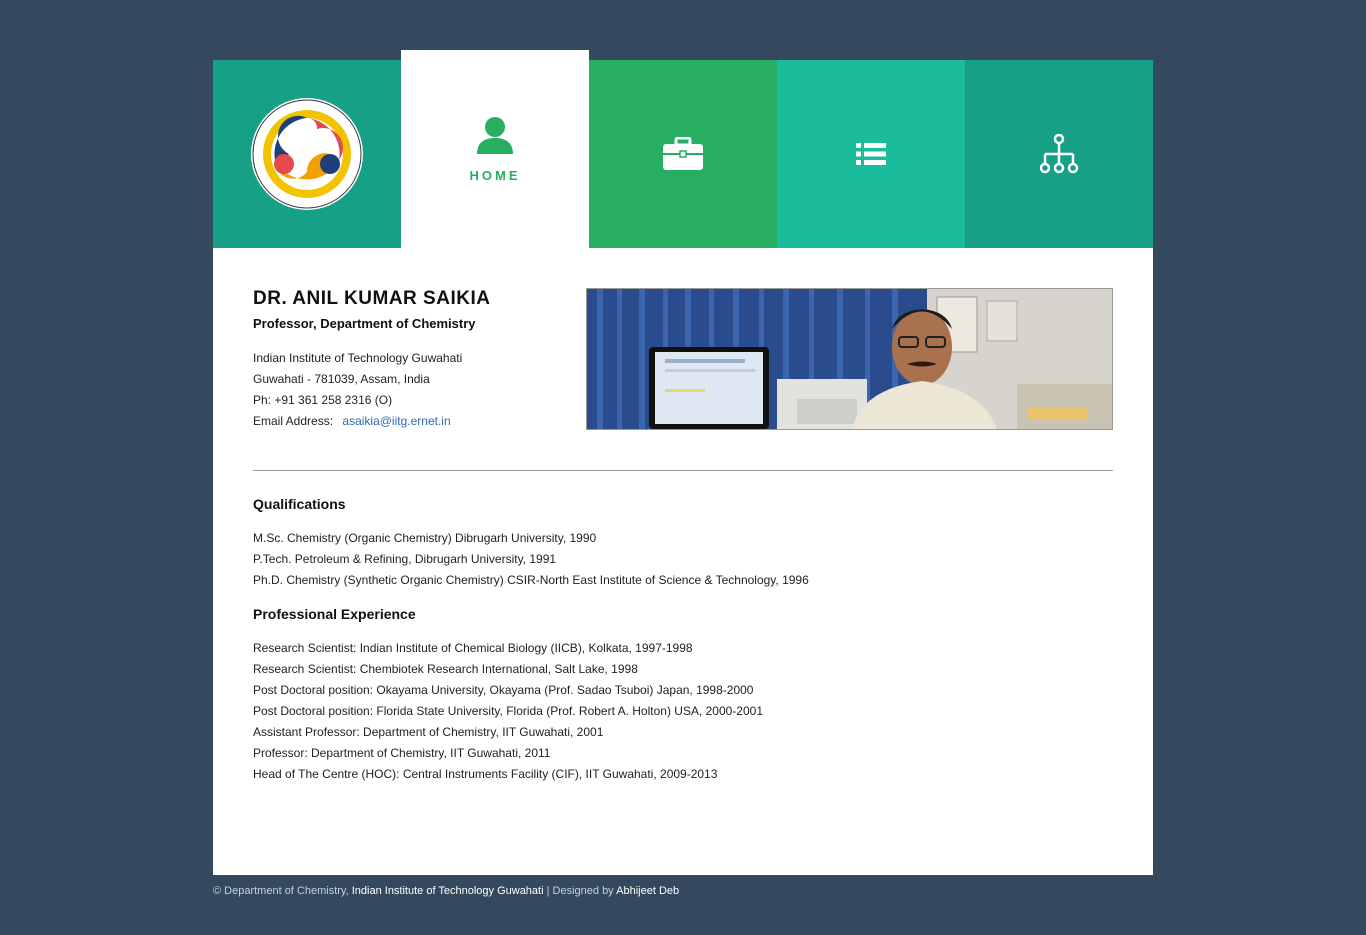 This screenshot has height=935, width=1366. I want to click on user-icon, so click(495, 135).